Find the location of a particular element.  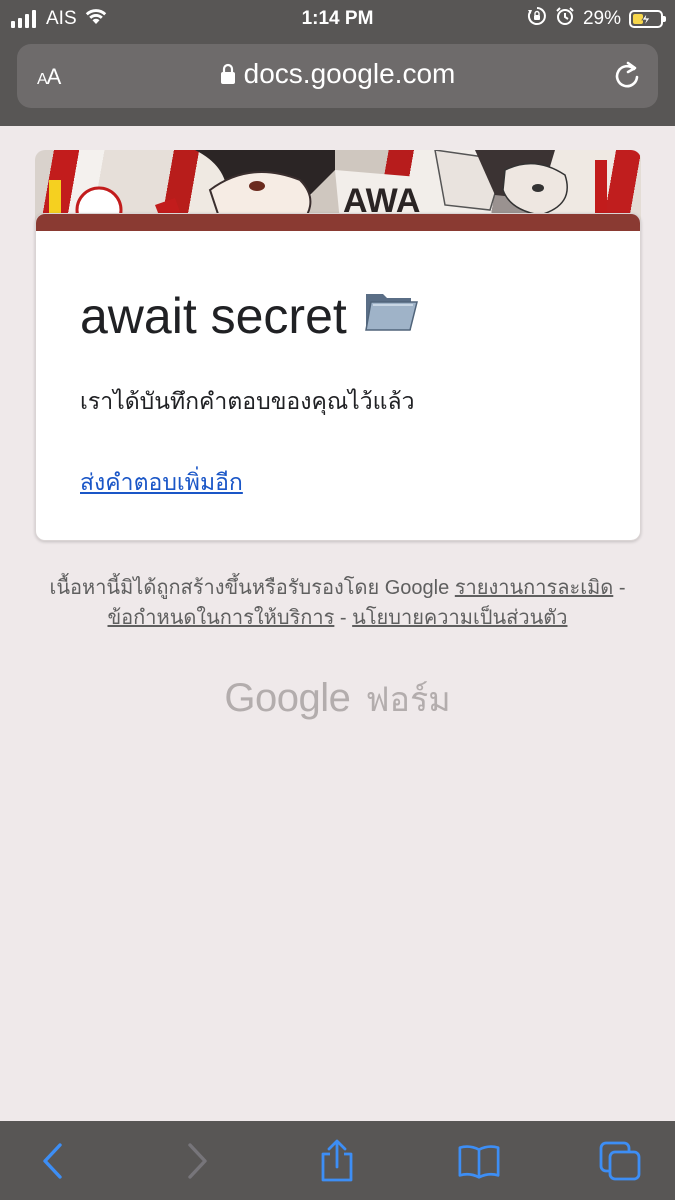

back-icon is located at coordinates (53, 1161).